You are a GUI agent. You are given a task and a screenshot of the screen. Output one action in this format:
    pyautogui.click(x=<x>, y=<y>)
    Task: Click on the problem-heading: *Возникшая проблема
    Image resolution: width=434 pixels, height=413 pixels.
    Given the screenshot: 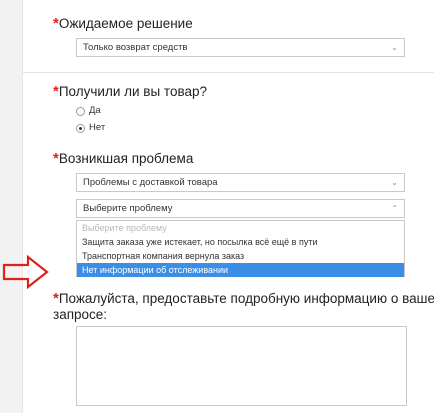 What is the action you would take?
    pyautogui.click(x=123, y=159)
    